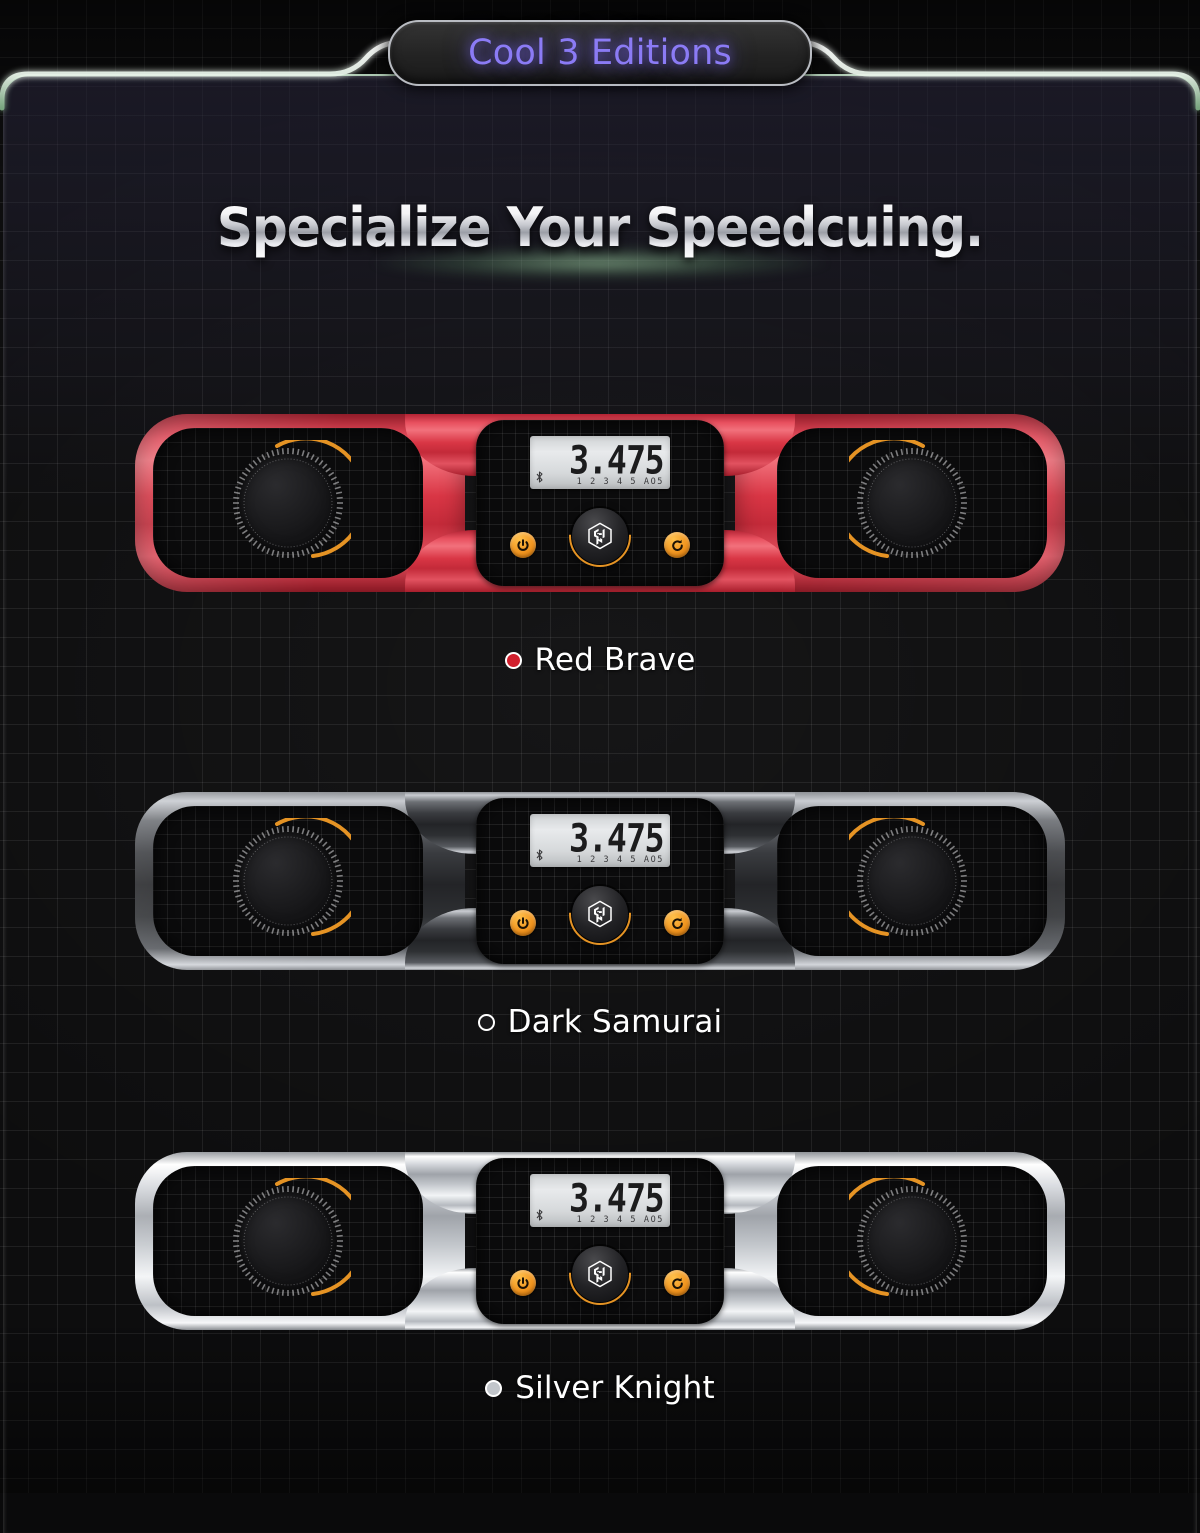 The width and height of the screenshot is (1200, 1533). I want to click on device-caption-silver-knight: Silver Knight, so click(600, 1388).